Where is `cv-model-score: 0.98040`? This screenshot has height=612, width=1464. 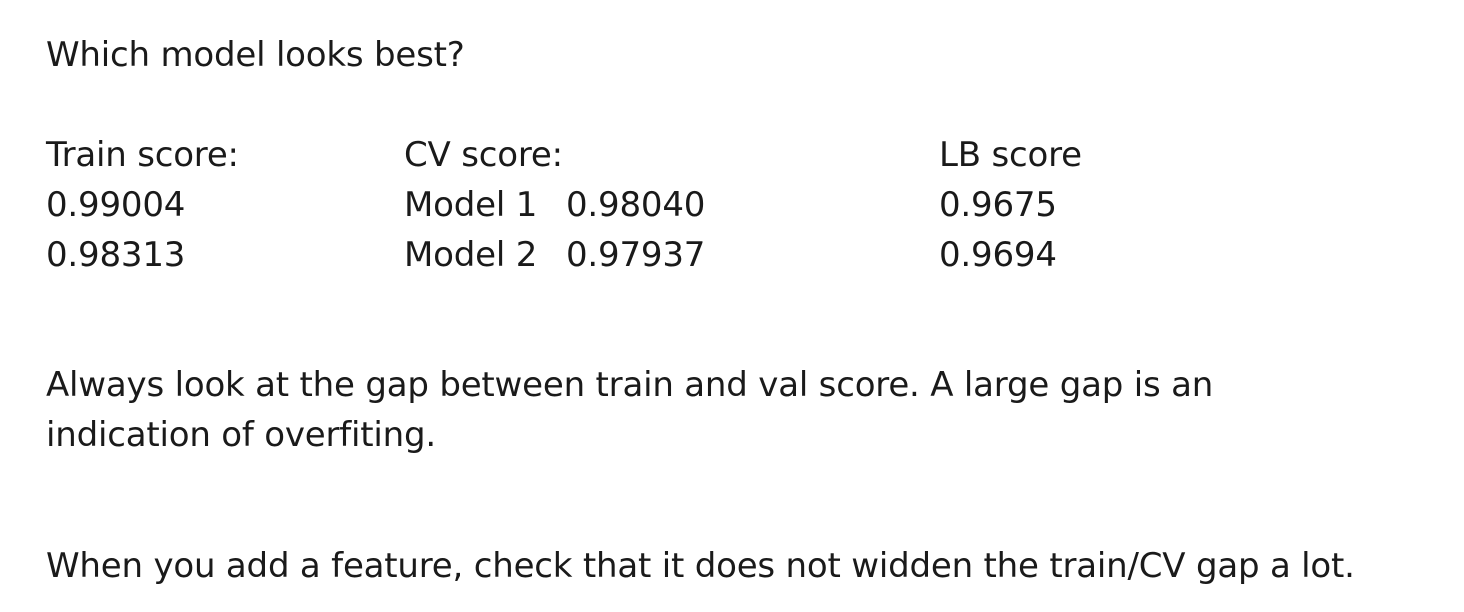
cv-model-score: 0.98040 is located at coordinates (636, 205).